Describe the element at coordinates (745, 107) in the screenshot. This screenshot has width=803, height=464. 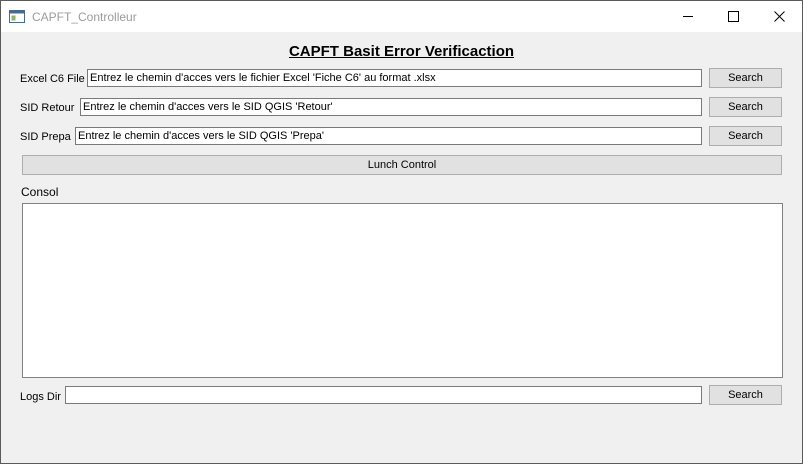
I see `sid-retour-search-button: Search` at that location.